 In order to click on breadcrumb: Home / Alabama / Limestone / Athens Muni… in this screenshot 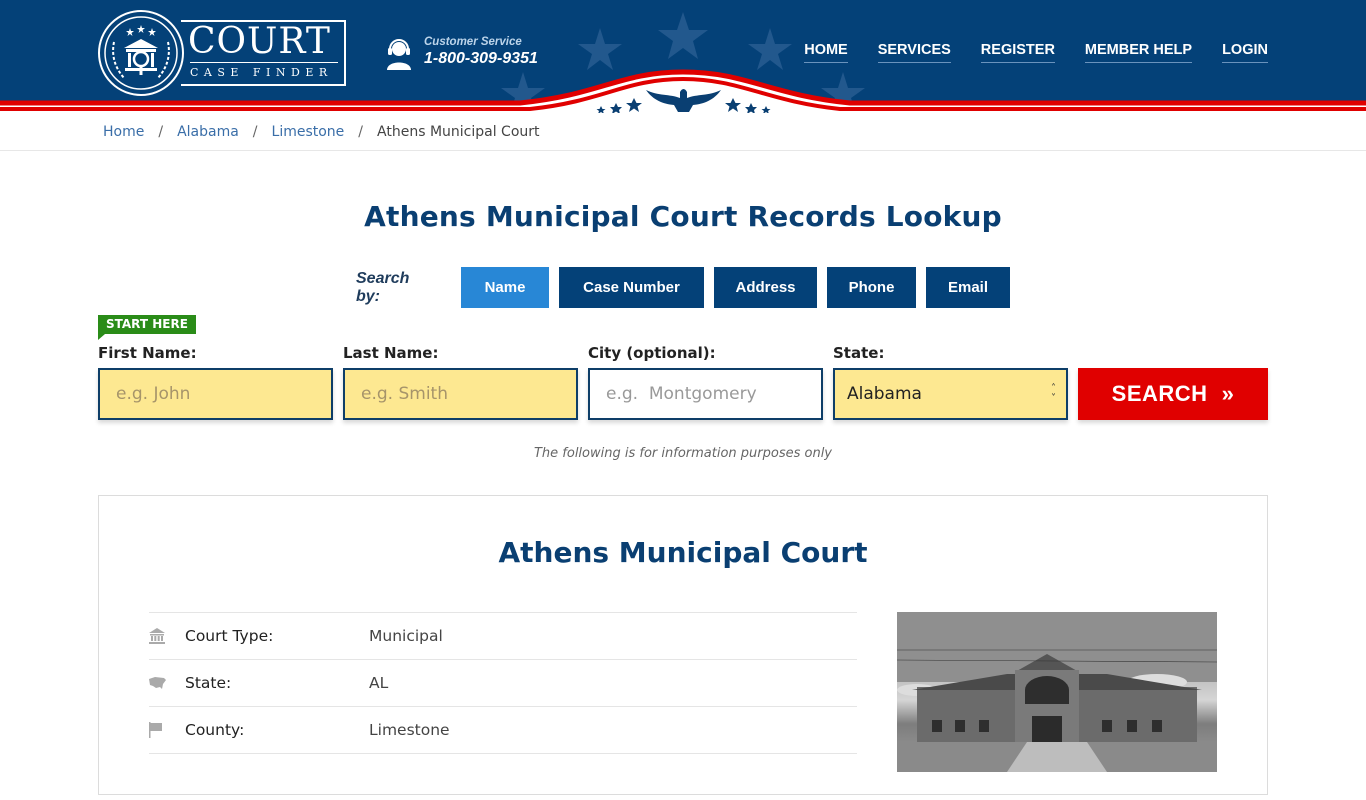, I will do `click(683, 132)`.